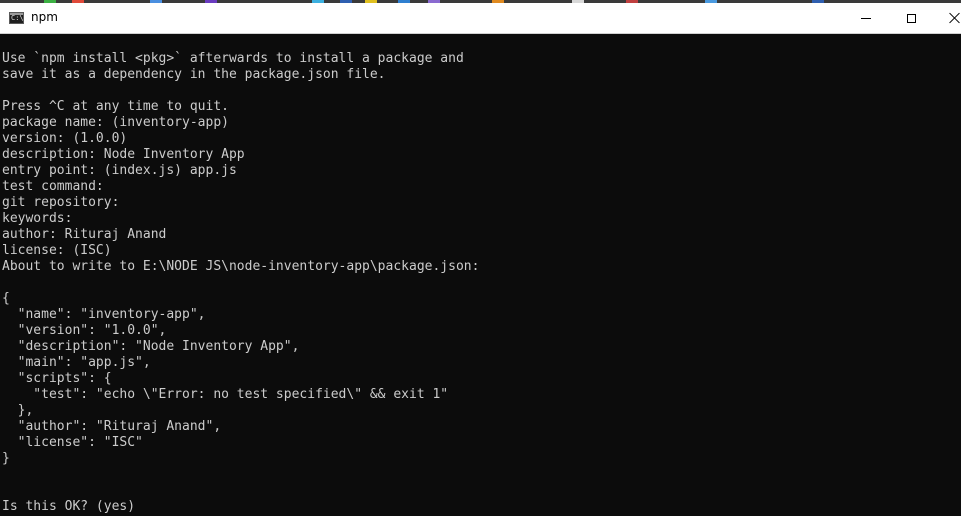  Describe the element at coordinates (240, 507) in the screenshot. I see `prompt-line: Is this OK? (yes)` at that location.